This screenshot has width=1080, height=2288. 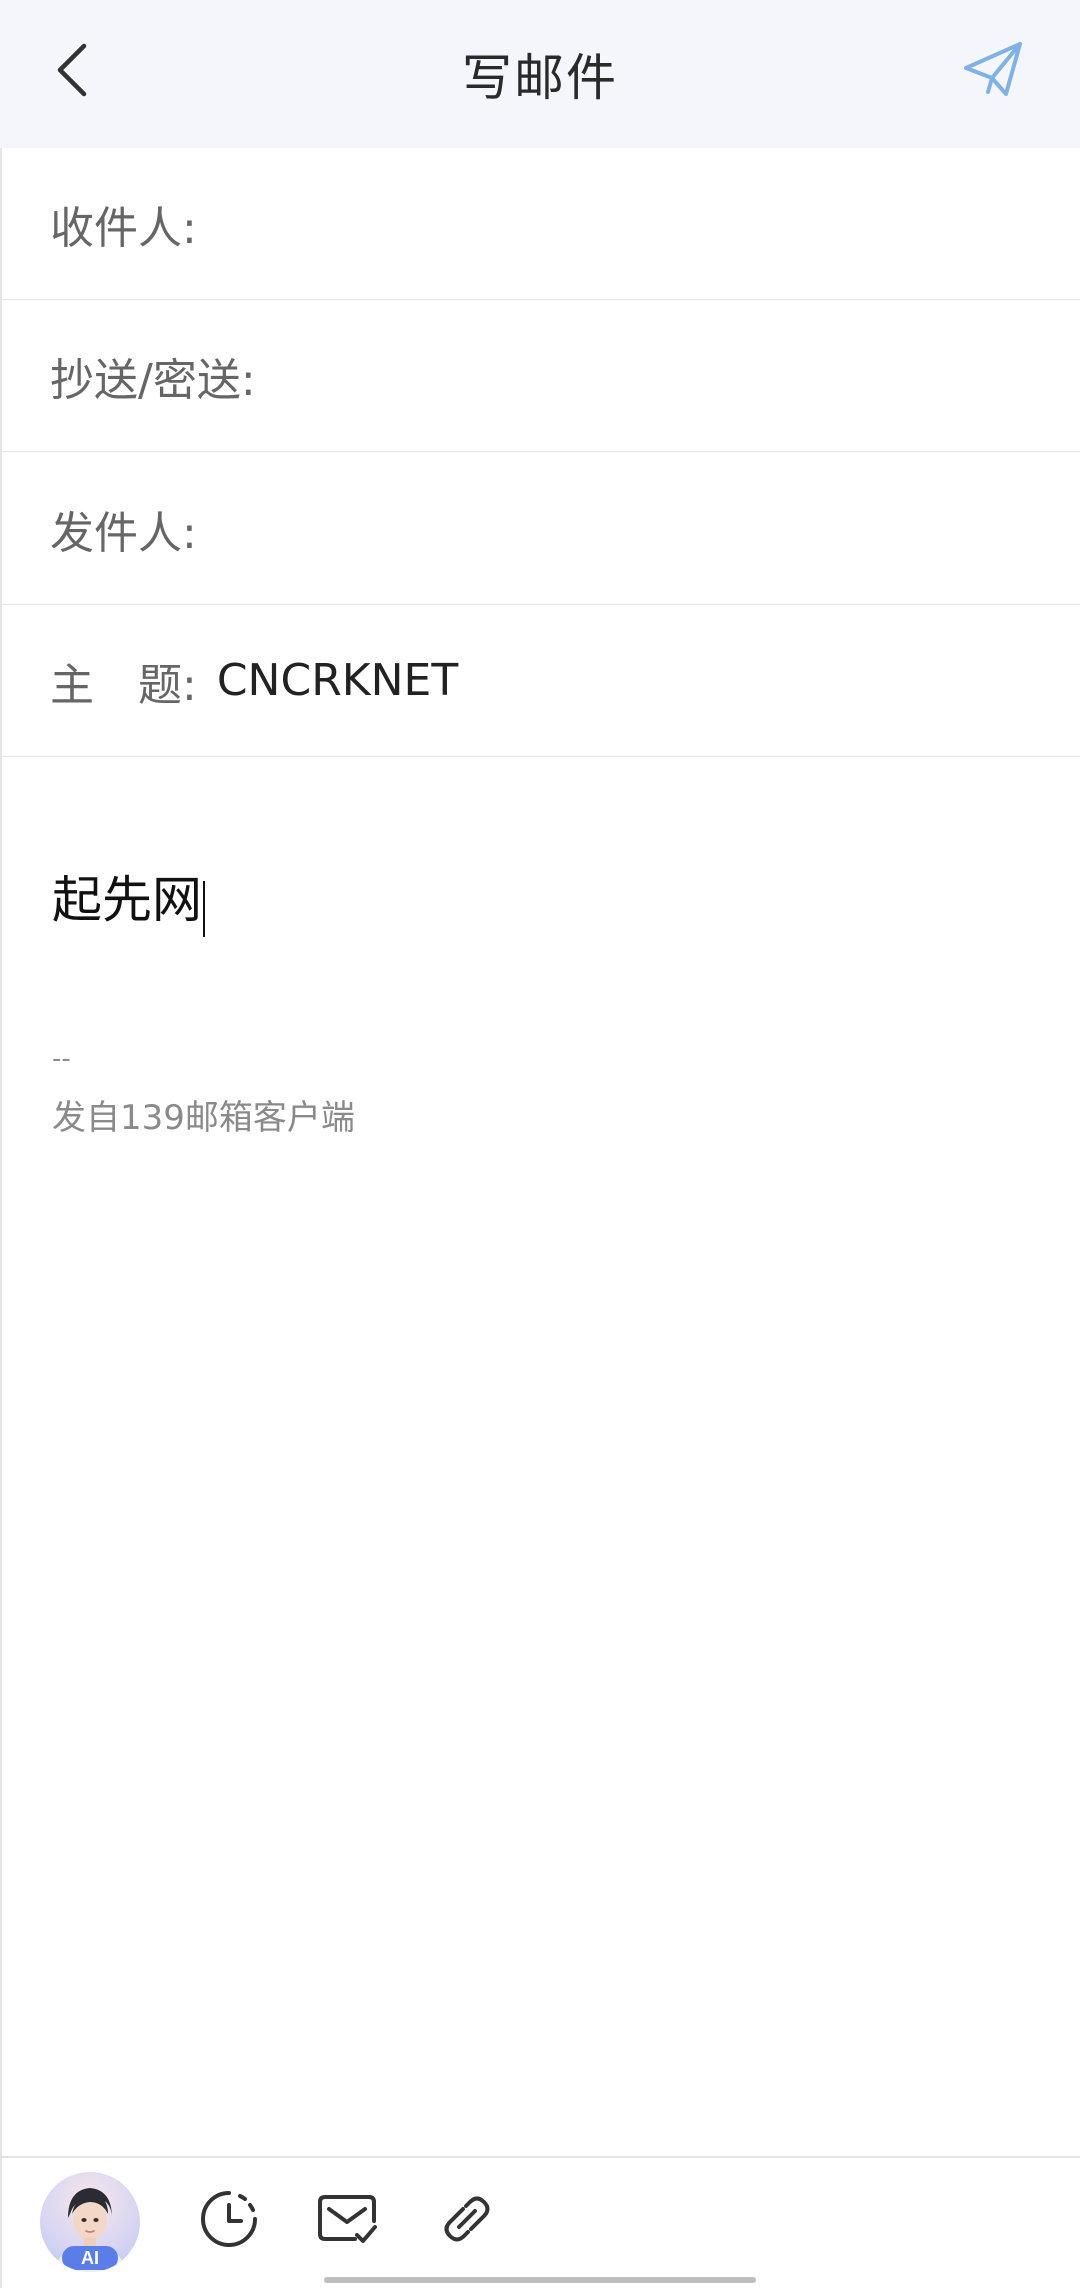 What do you see at coordinates (673, 375) in the screenshot?
I see `cc-bcc-field` at bounding box center [673, 375].